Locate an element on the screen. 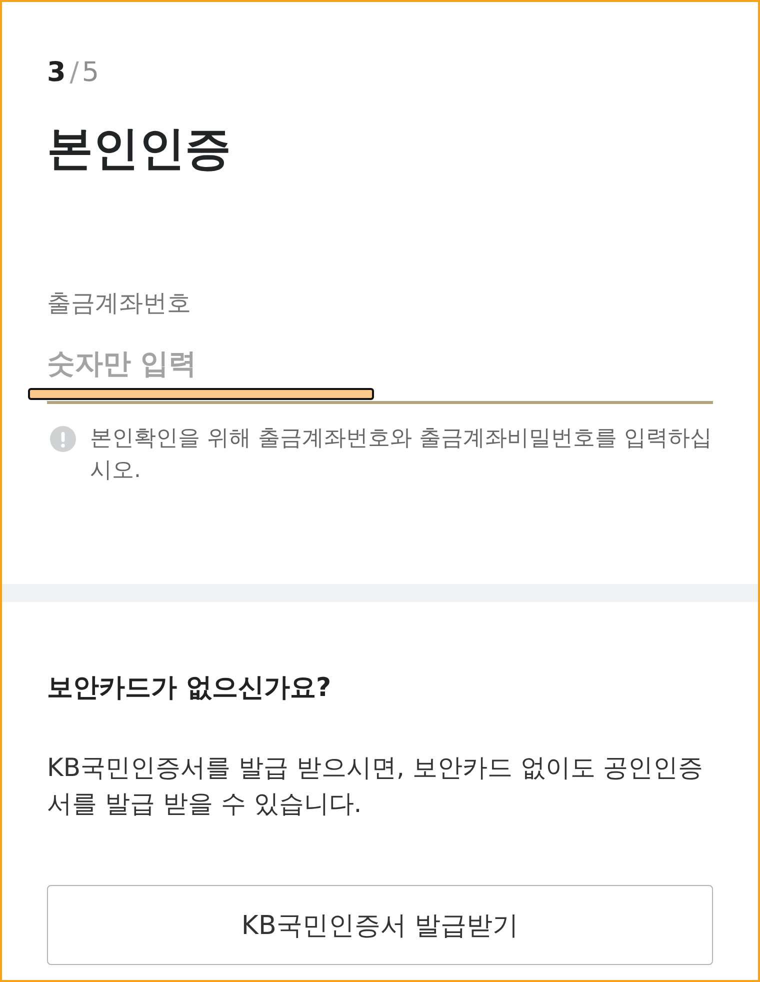  section-heading: 보안카드가 없으신가요? is located at coordinates (189, 688).